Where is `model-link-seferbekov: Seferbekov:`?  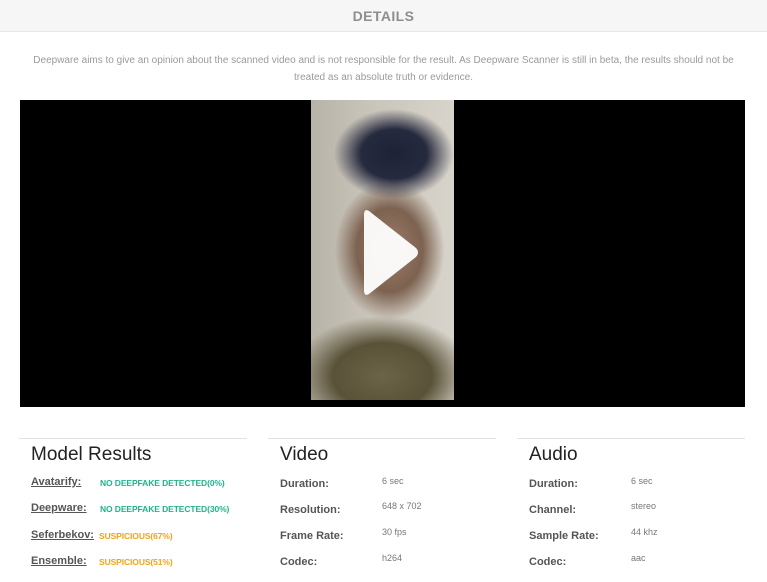 model-link-seferbekov: Seferbekov: is located at coordinates (62, 535).